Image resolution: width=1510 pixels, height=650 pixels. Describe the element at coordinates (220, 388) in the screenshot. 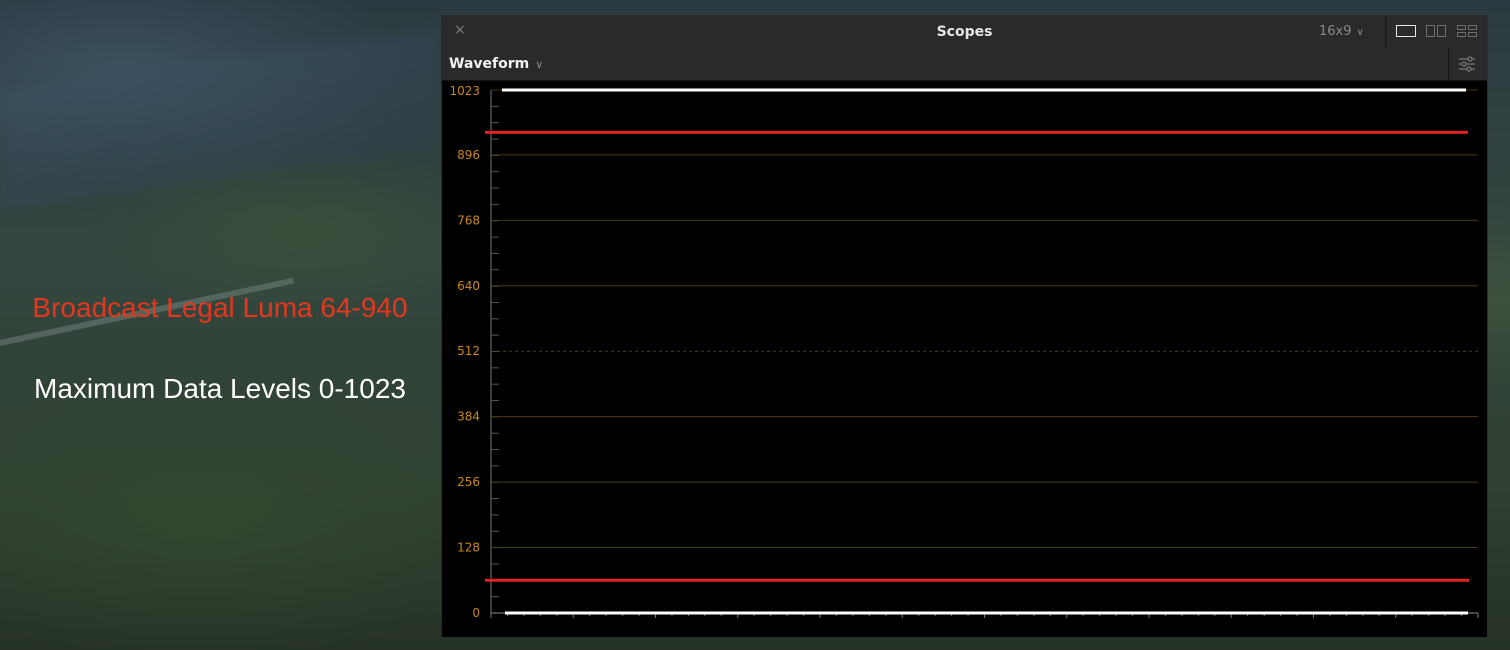

I see `max-data-levels-caption: Maximum Data Levels 0-1023` at that location.